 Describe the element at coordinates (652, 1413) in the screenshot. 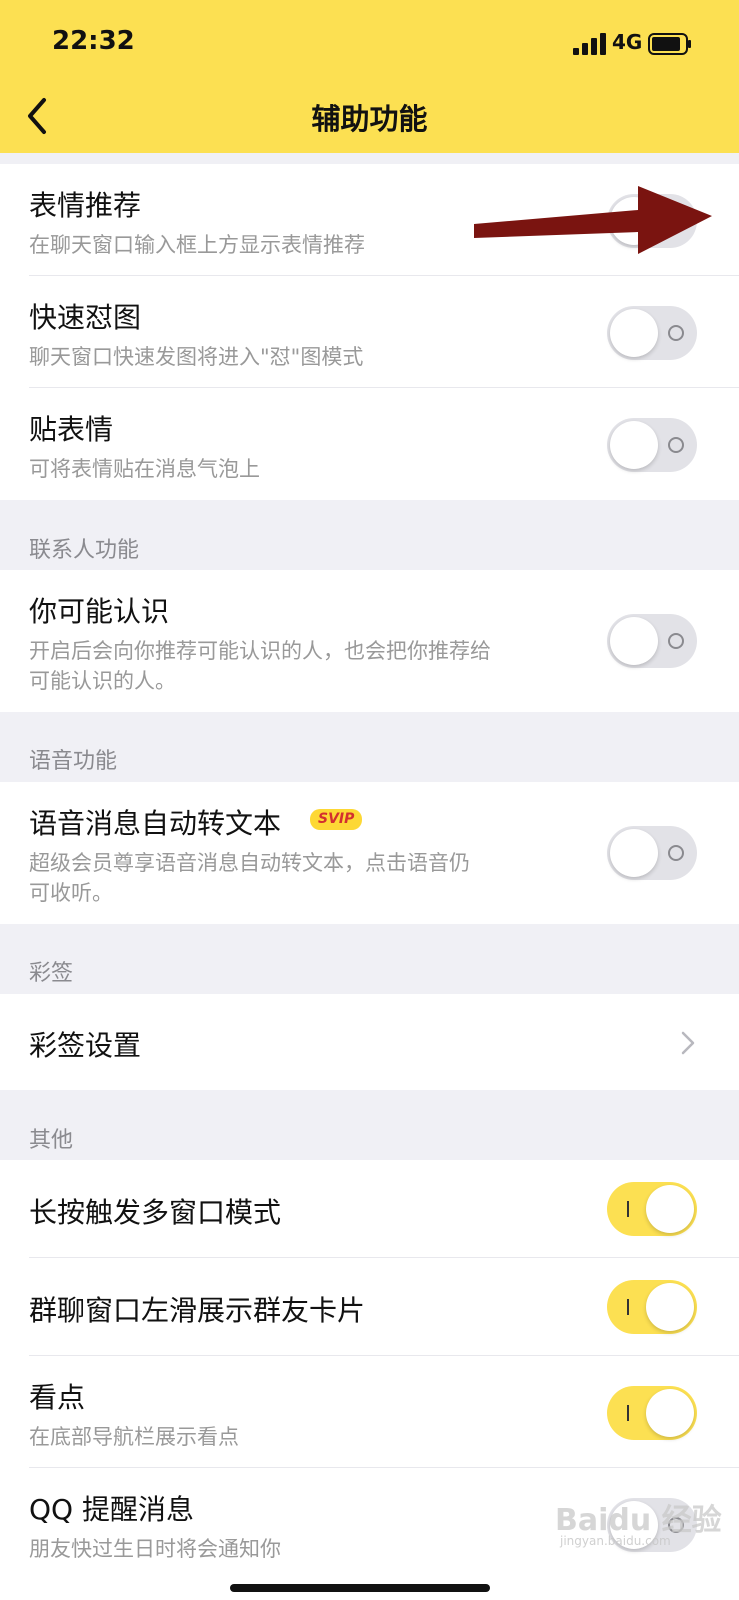

I see `kandian-toggle` at that location.